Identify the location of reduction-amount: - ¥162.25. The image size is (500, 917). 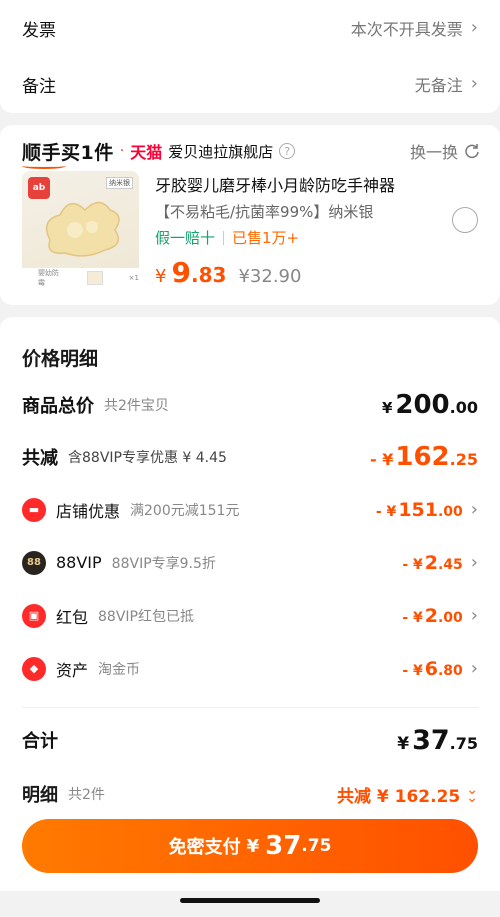
(424, 457).